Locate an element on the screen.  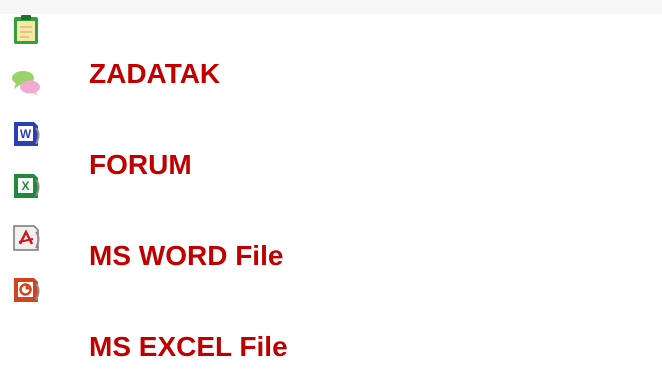
excel-file-icon: X is located at coordinates (26, 186).